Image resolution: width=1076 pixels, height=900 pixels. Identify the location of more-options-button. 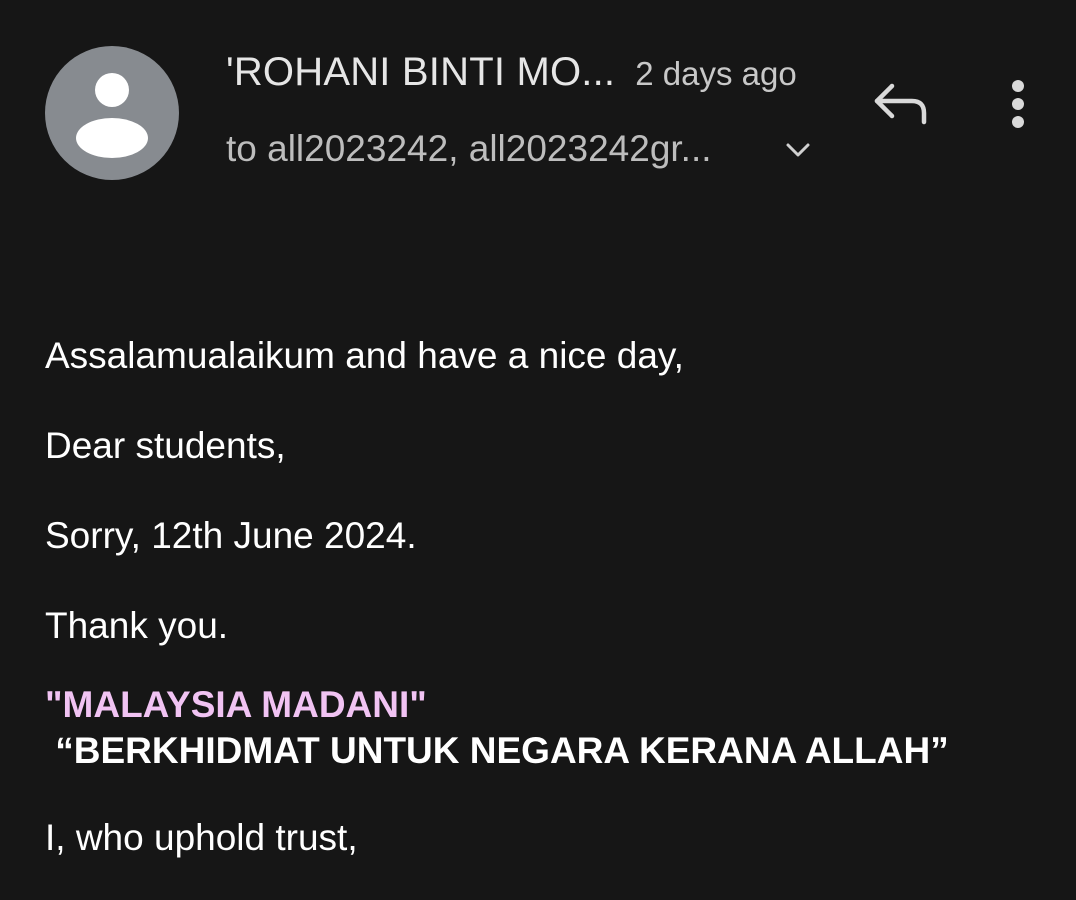
(1018, 104).